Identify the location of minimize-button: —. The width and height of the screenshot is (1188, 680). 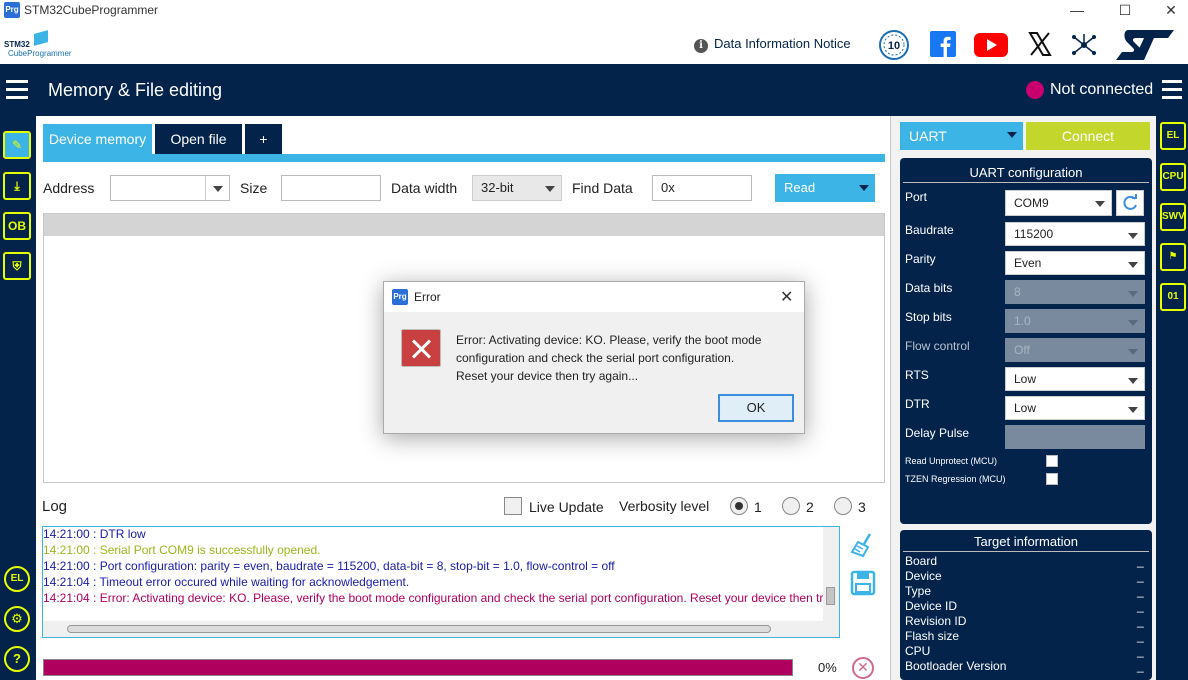
(1077, 11).